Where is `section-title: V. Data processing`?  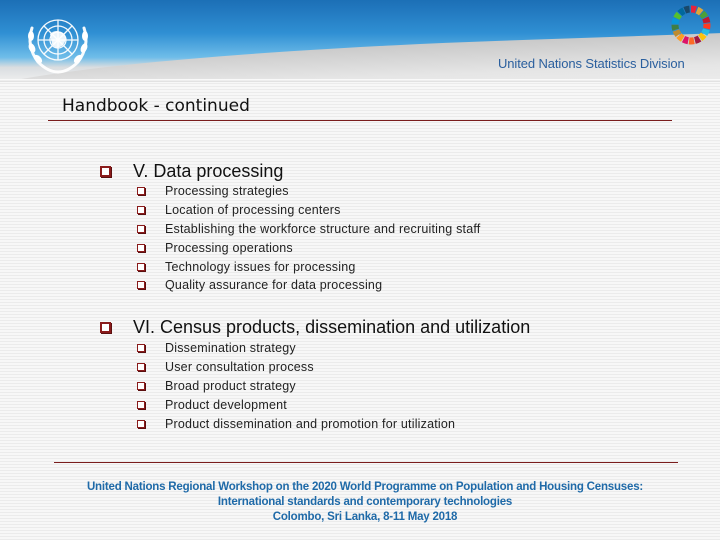 section-title: V. Data processing is located at coordinates (208, 170).